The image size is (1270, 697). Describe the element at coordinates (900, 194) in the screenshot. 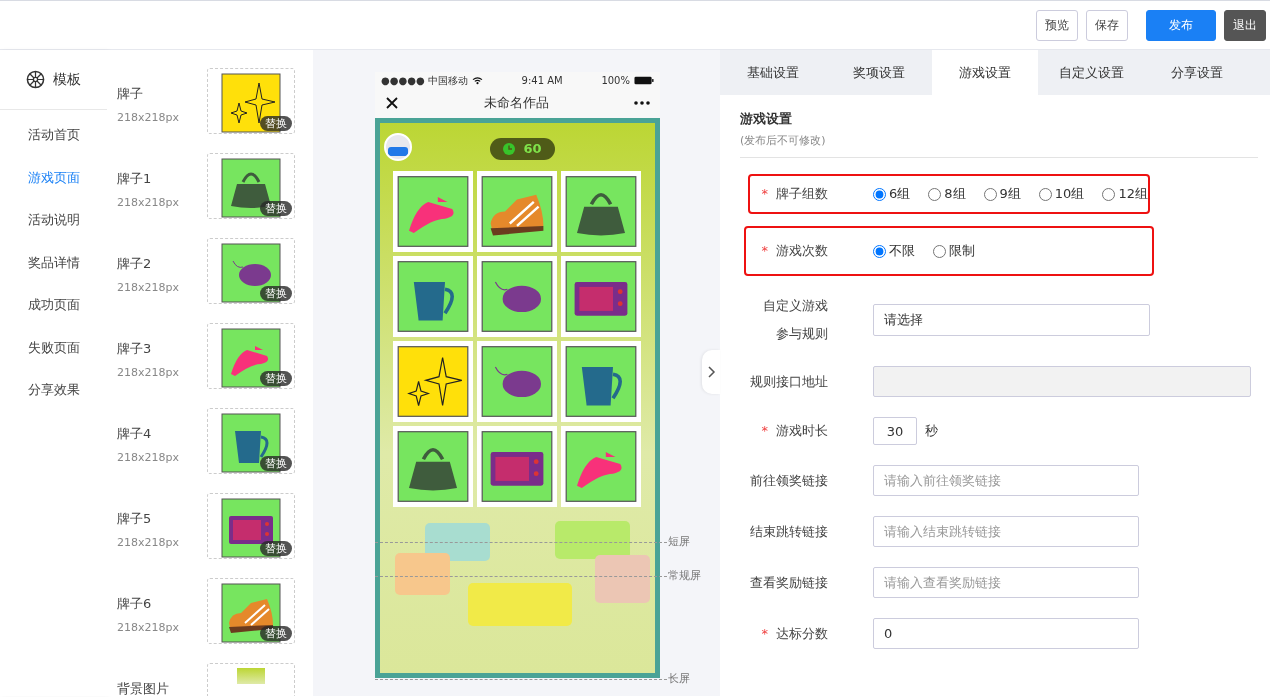

I see `radio-label: 6组` at that location.